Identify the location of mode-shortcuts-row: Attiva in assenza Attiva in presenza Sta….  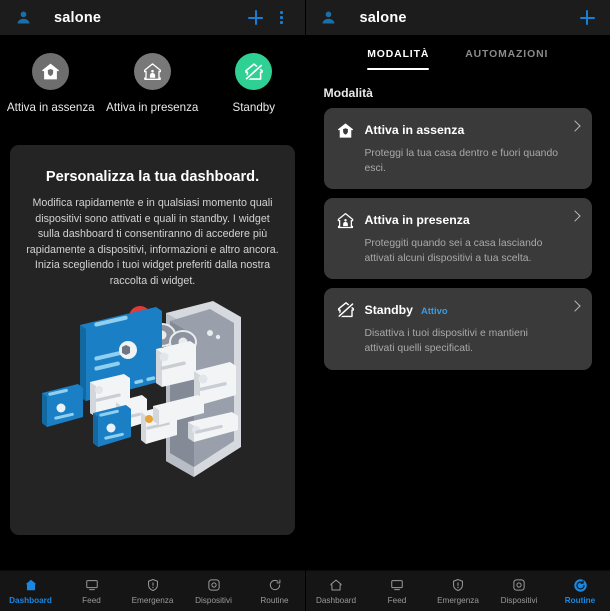
(152, 74).